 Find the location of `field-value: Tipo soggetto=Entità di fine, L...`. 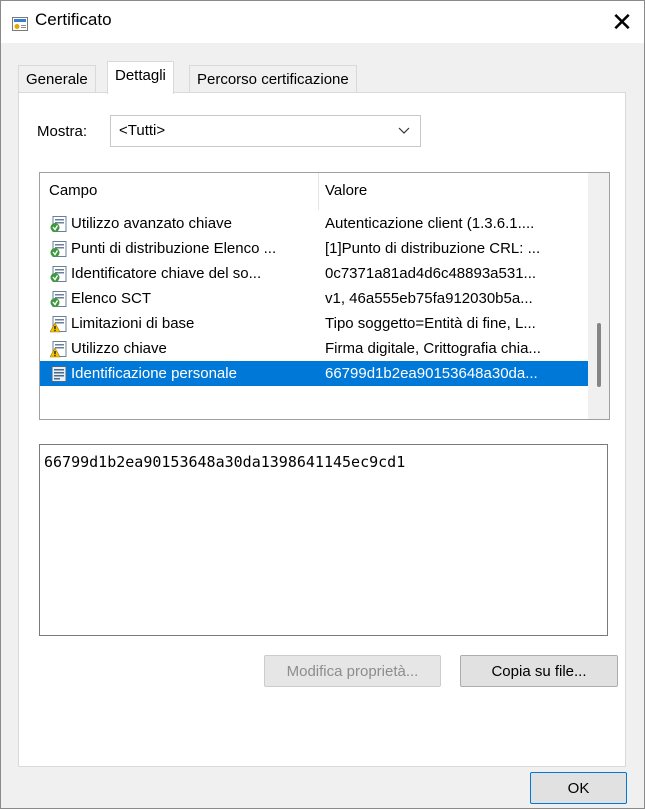

field-value: Tipo soggetto=Entità di fine, L... is located at coordinates (430, 323).